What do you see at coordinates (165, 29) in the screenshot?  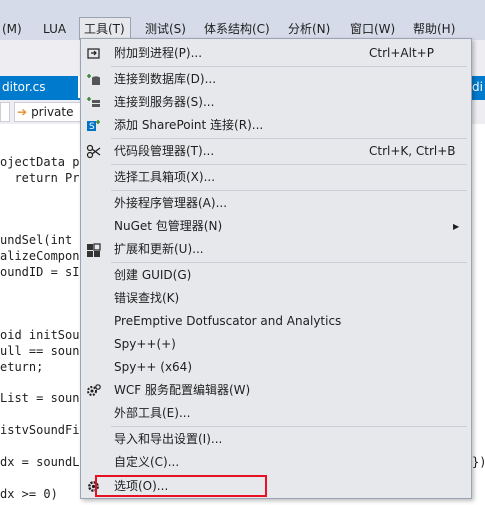 I see `menu-test: 测试(S)` at bounding box center [165, 29].